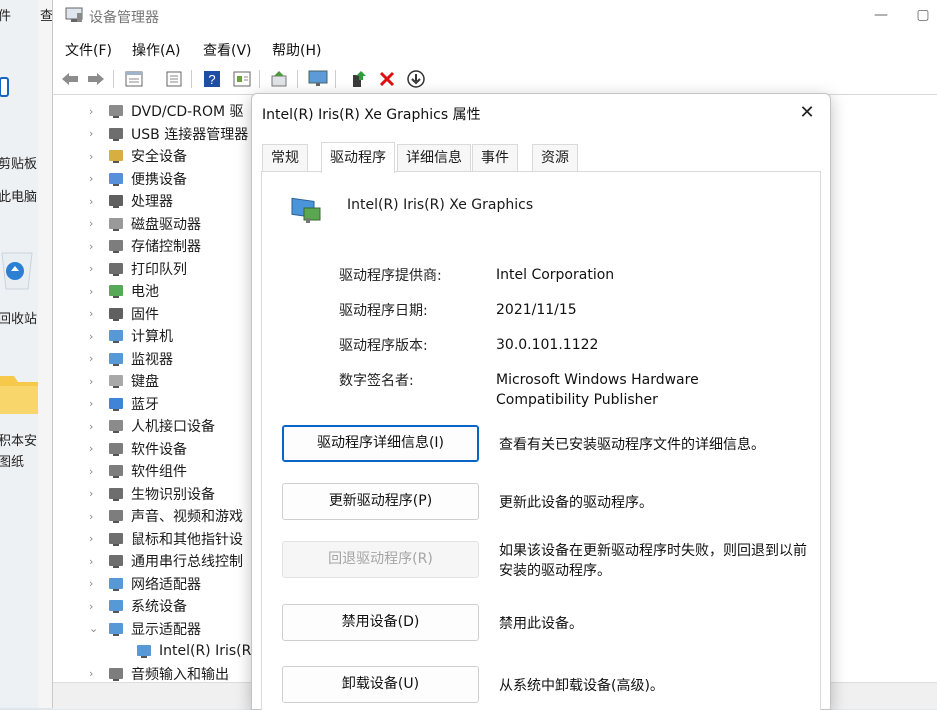 The image size is (937, 710). What do you see at coordinates (145, 246) in the screenshot?
I see `tree-item: › 存储控制器` at bounding box center [145, 246].